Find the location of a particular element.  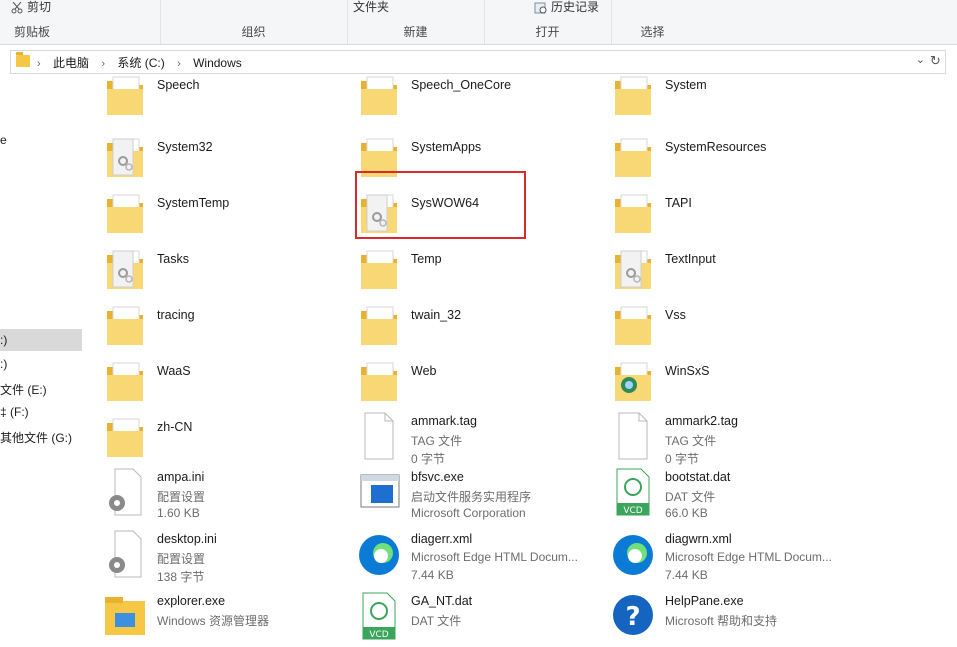

file-item-temp: Temp is located at coordinates (474, 271).